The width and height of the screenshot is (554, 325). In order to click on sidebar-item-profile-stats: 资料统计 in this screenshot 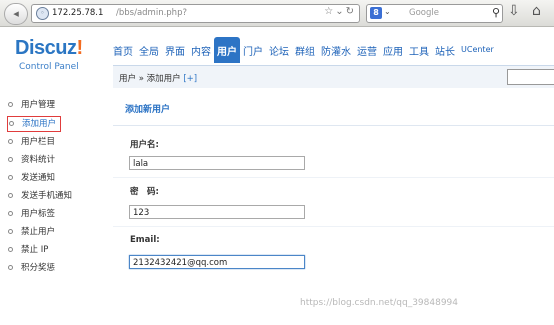, I will do `click(31, 160)`.